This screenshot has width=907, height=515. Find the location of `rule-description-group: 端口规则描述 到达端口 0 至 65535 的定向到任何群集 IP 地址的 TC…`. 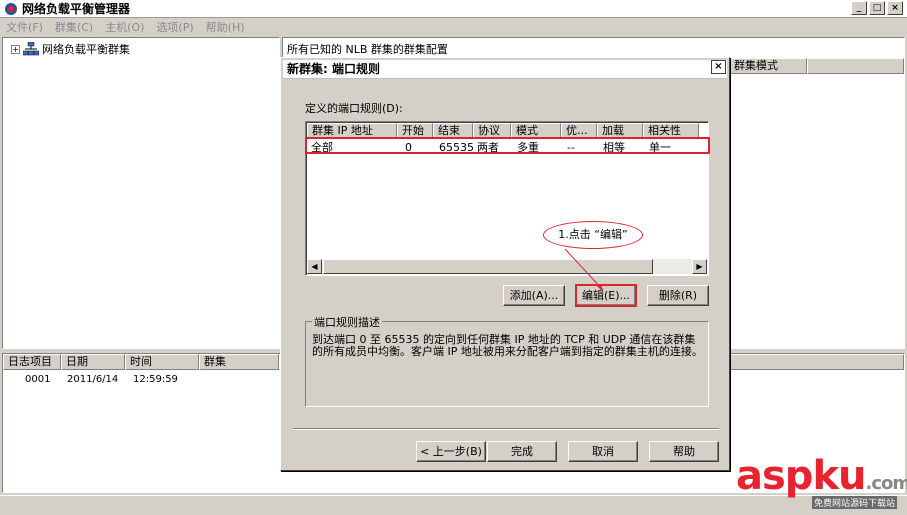

rule-description-group: 端口规则描述 到达端口 0 至 65535 的定向到任何群集 IP 地址的 TC… is located at coordinates (507, 360).